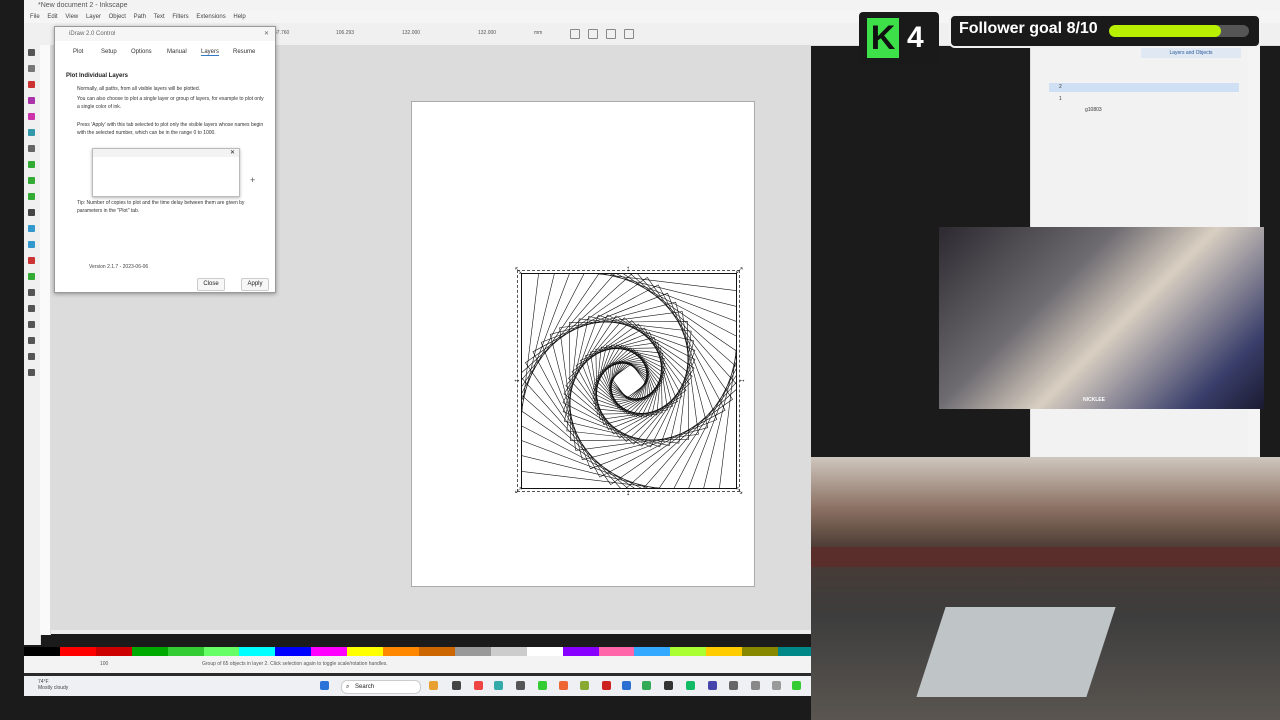  Describe the element at coordinates (31, 372) in the screenshot. I see `zoom-tool-icon` at that location.